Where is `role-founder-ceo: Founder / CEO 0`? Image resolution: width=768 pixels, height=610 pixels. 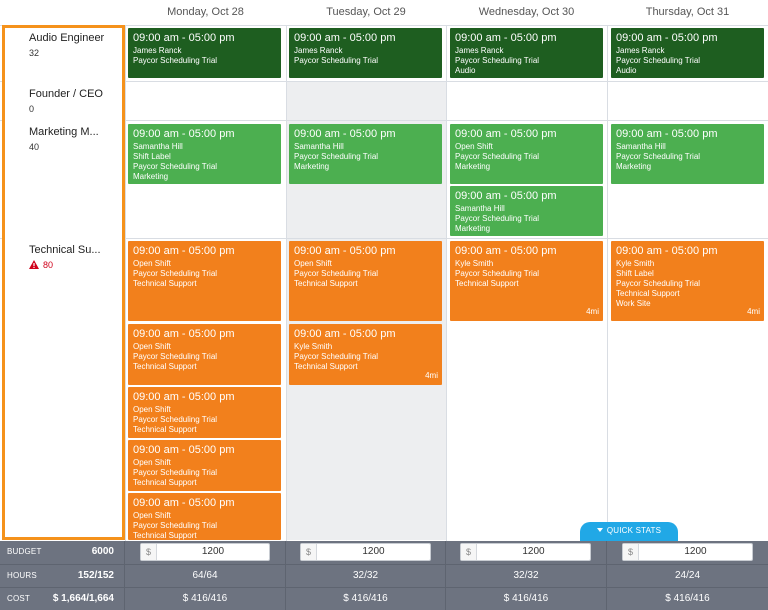 role-founder-ceo: Founder / CEO 0 is located at coordinates (66, 101).